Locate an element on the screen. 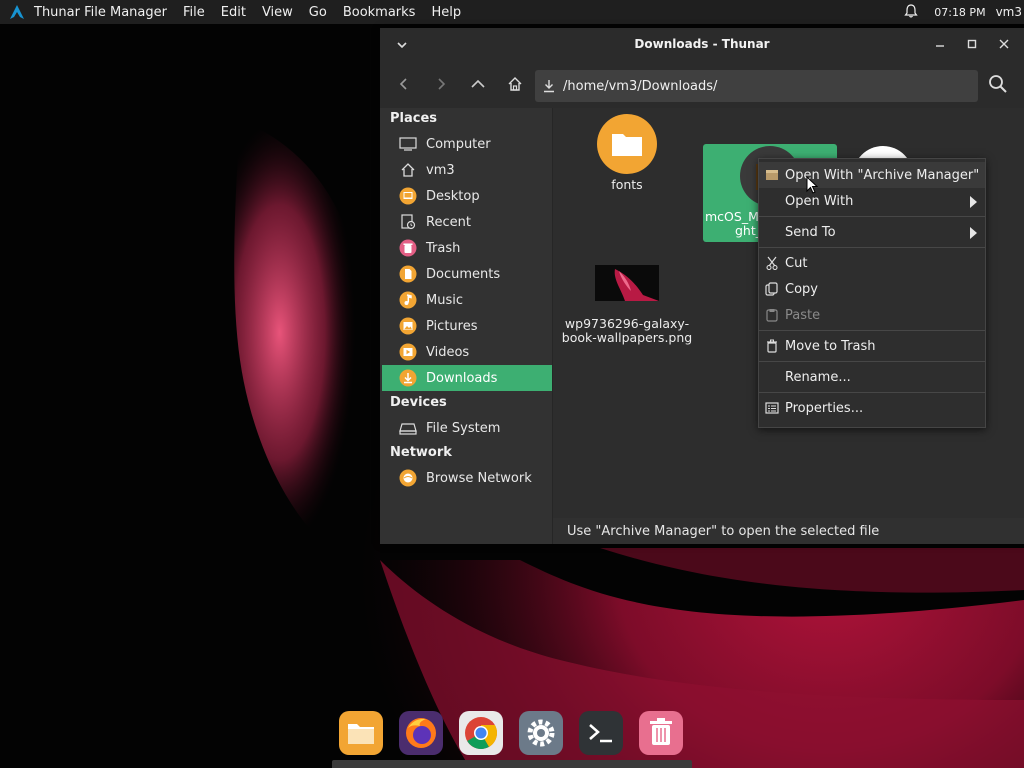  file-name: fonts is located at coordinates (627, 184).